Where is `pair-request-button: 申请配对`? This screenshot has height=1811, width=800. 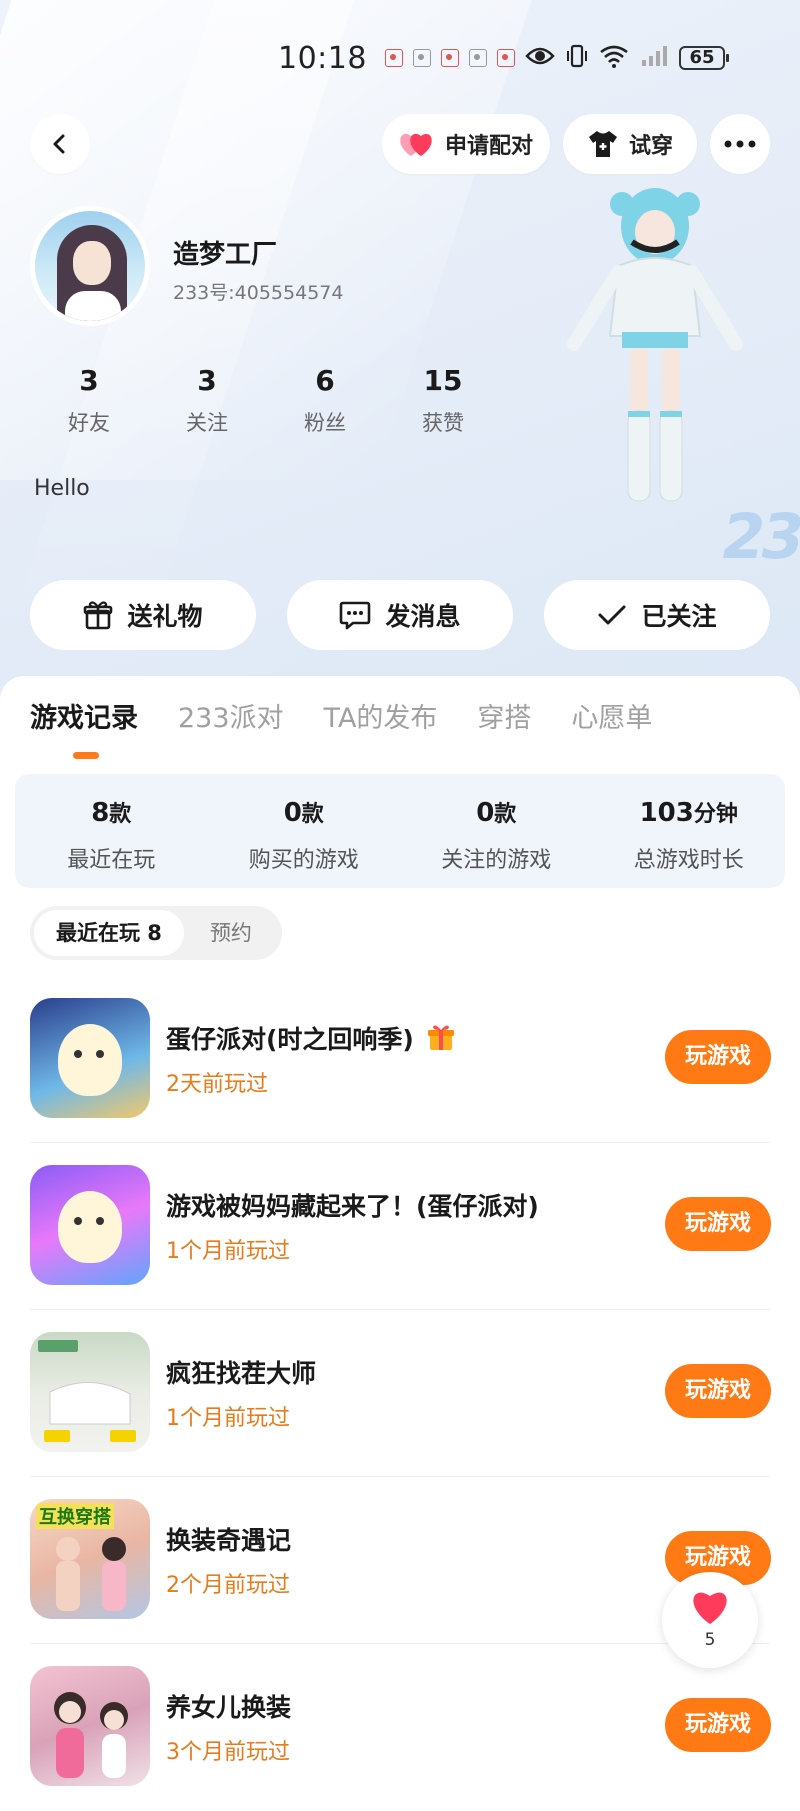 pair-request-button: 申请配对 is located at coordinates (466, 144).